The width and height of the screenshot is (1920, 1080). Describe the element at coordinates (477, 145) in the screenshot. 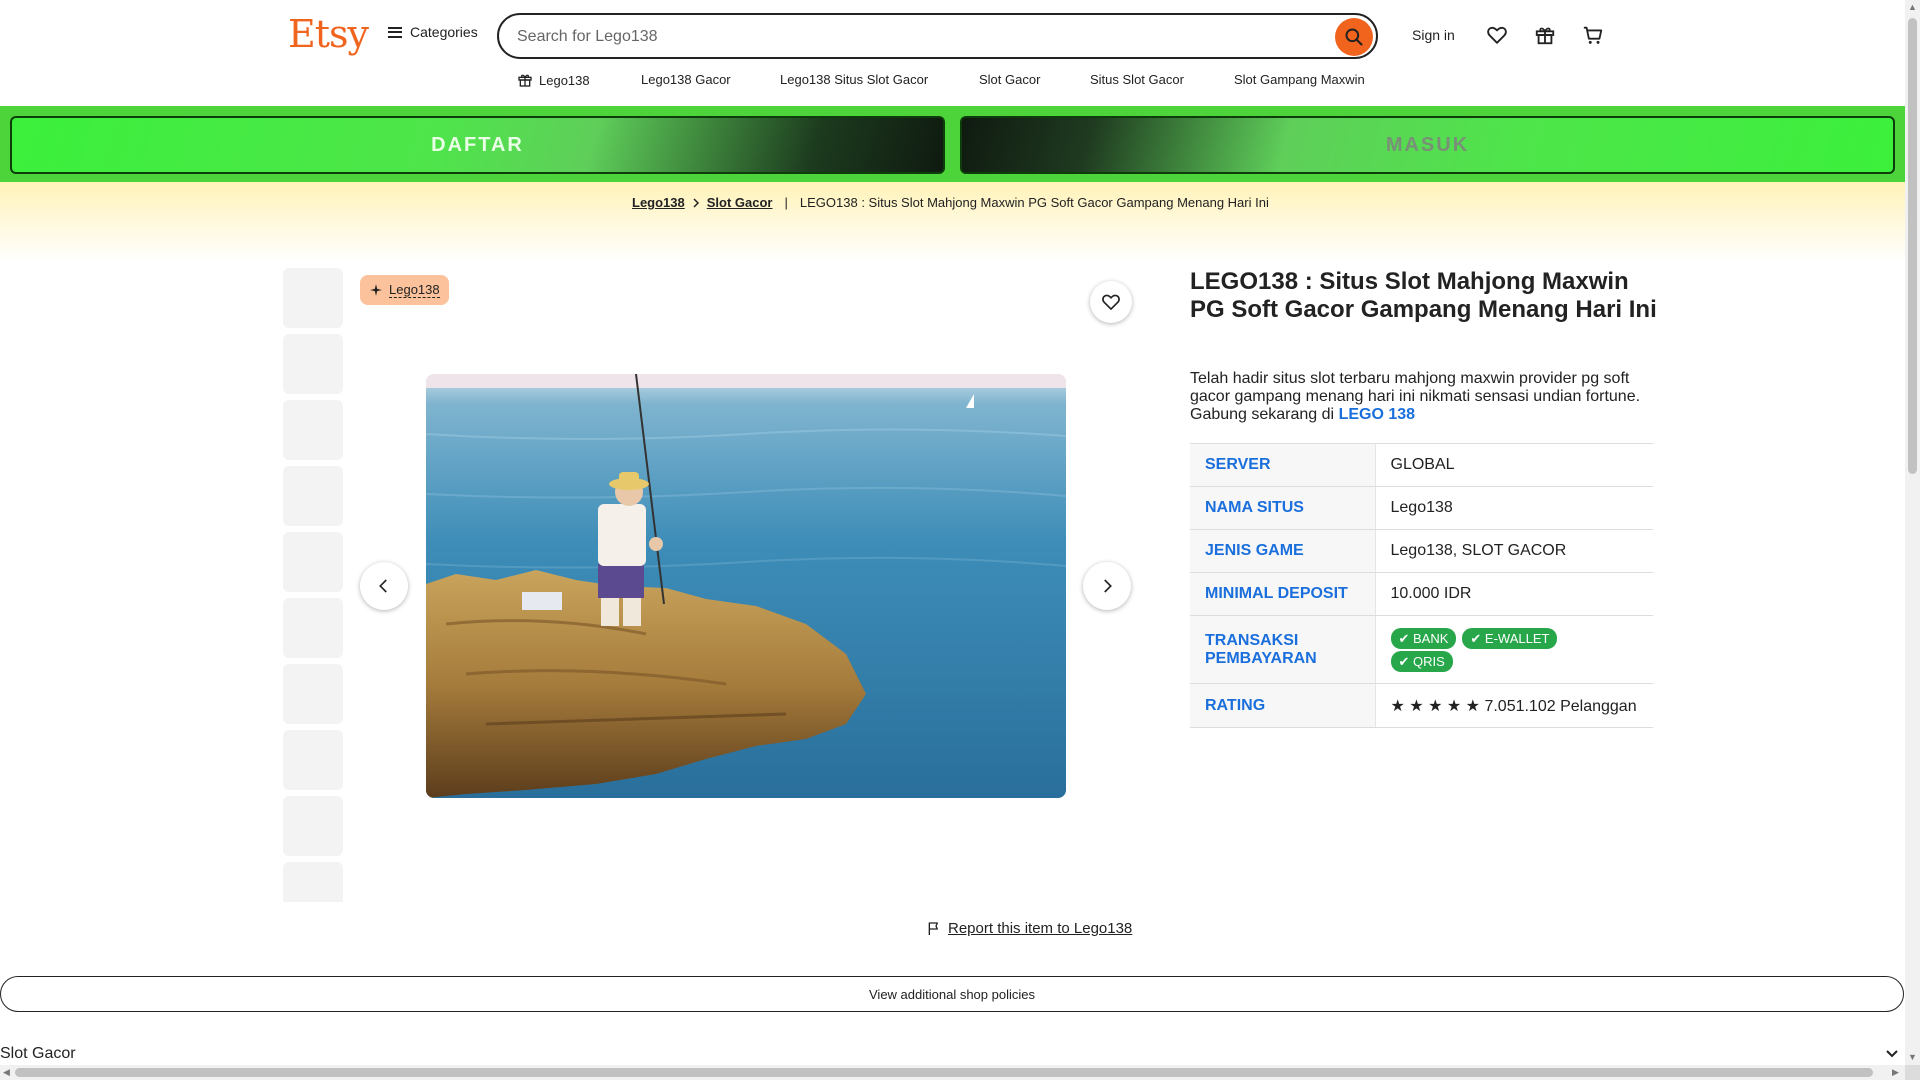

I see `daftar-button: DAFTAR` at that location.